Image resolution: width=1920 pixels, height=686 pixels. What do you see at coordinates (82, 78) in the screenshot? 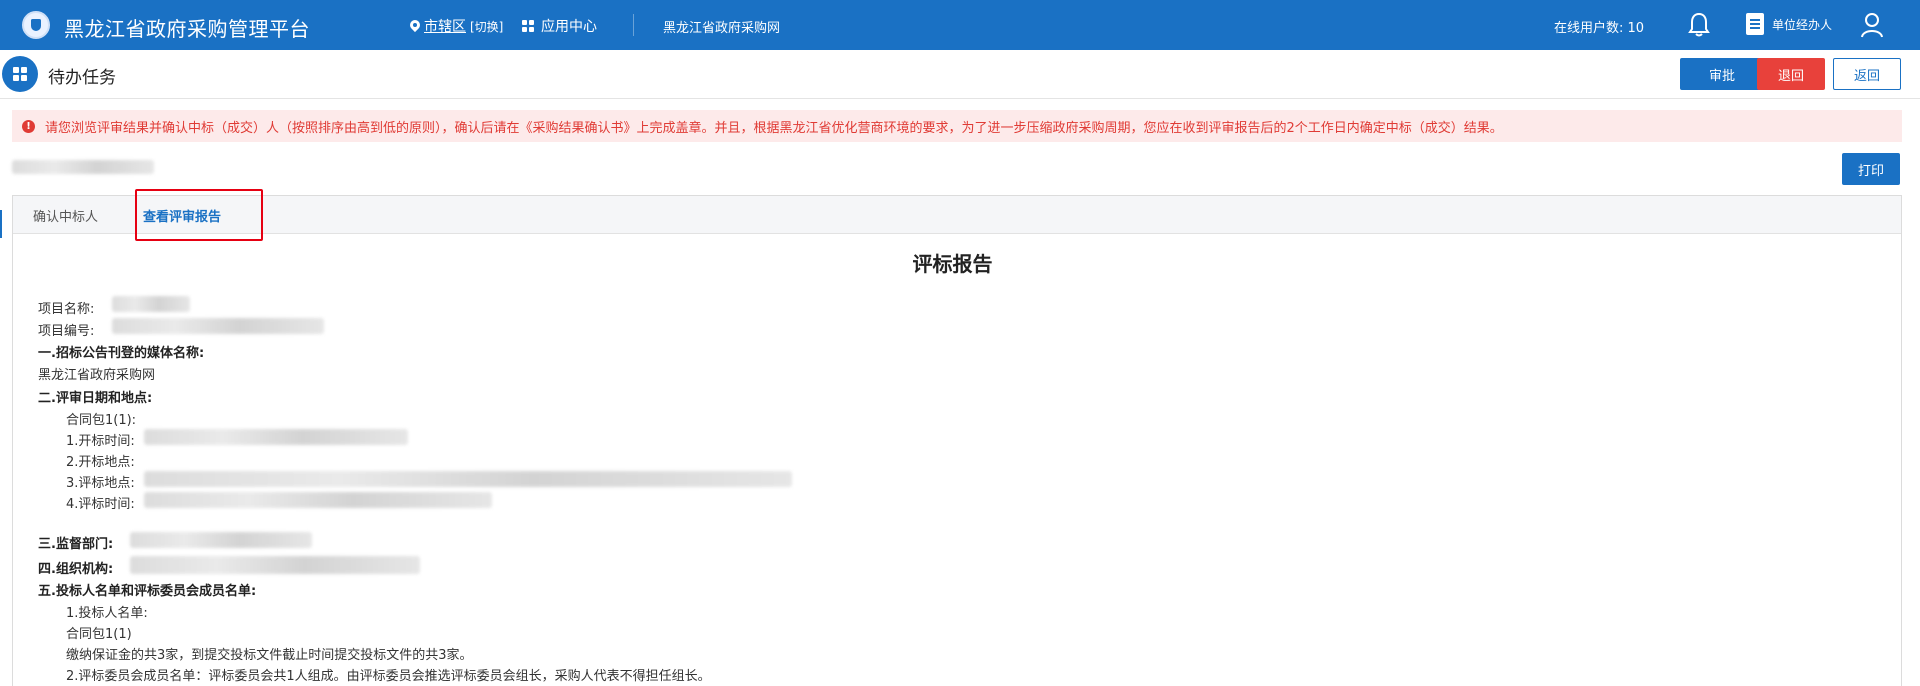
I see `page-title: 待办任务` at bounding box center [82, 78].